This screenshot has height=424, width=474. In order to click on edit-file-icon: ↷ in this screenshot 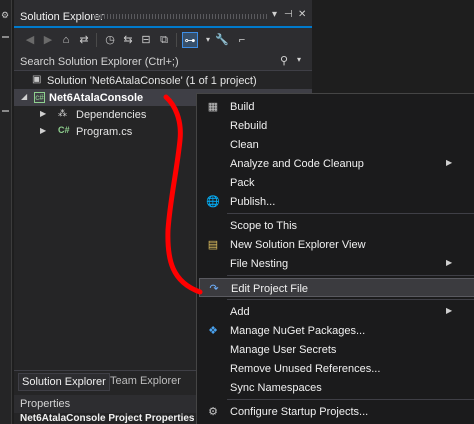, I will do `click(214, 289)`.